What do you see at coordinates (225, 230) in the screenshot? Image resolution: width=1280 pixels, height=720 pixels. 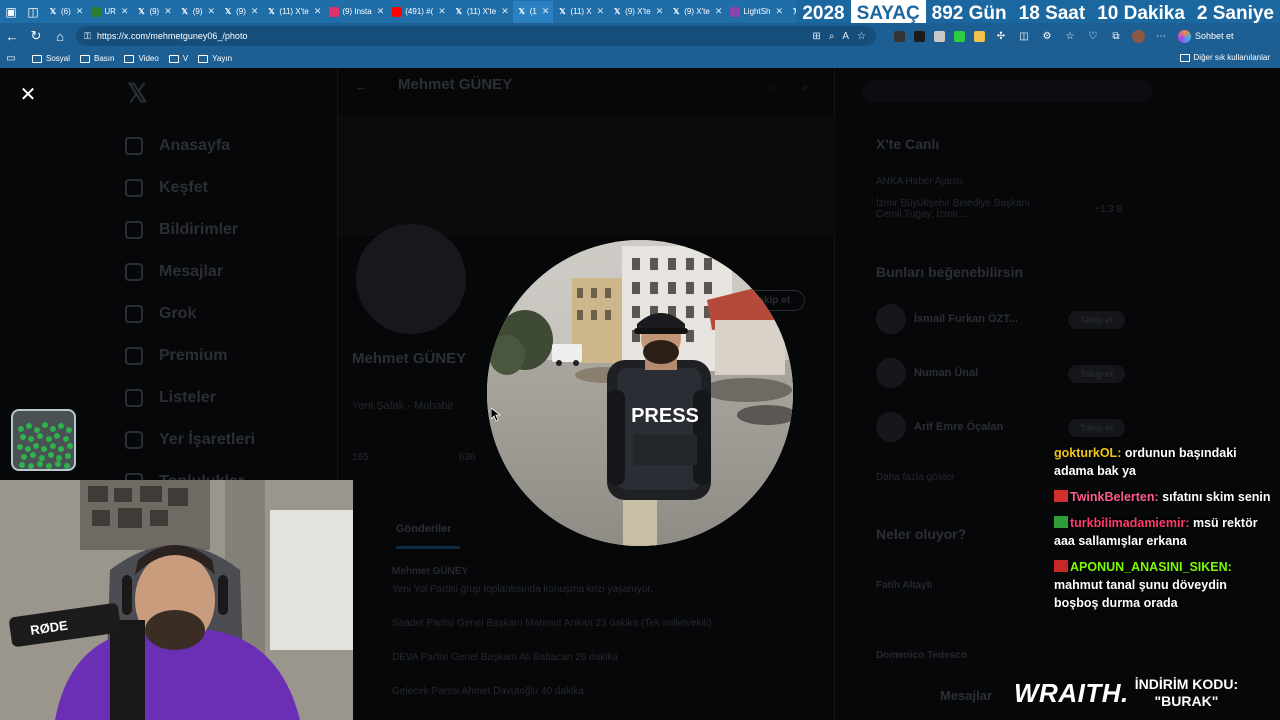 I see `x-nav-item: Bildirimler` at bounding box center [225, 230].